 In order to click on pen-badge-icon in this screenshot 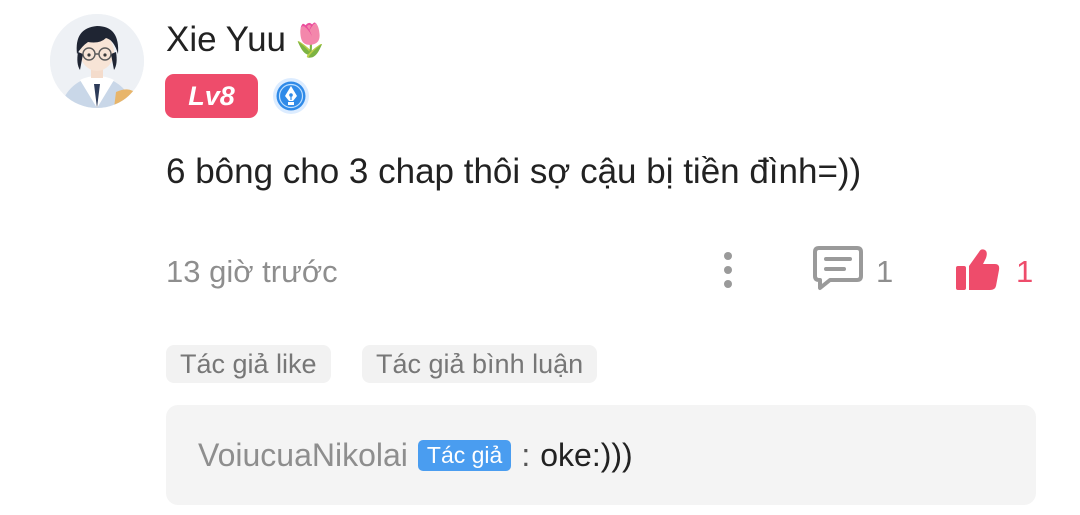, I will do `click(291, 96)`.